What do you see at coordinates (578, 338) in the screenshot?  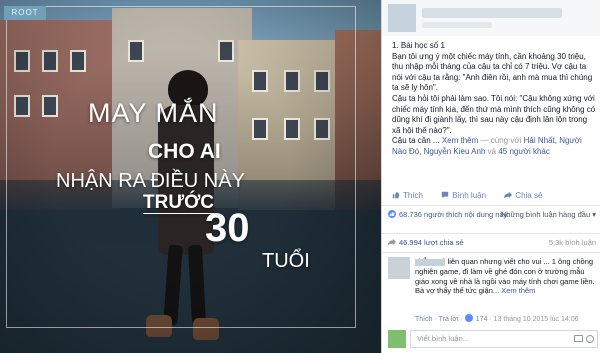 I see `camera-icon` at bounding box center [578, 338].